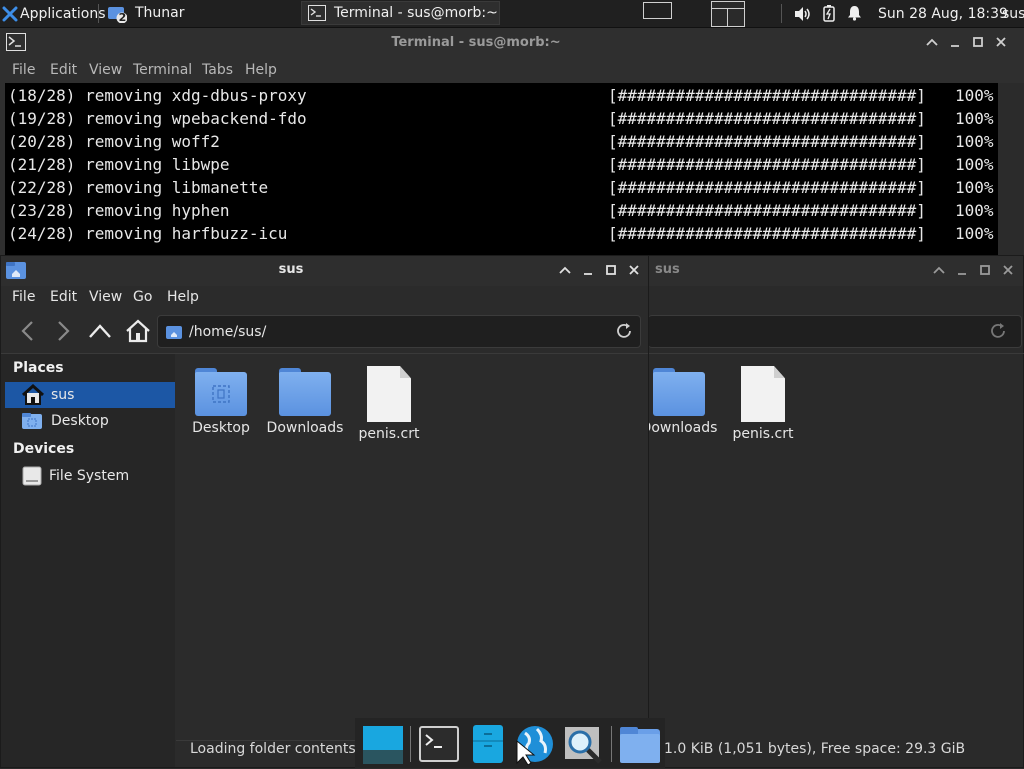 The width and height of the screenshot is (1024, 769). What do you see at coordinates (803, 16) in the screenshot?
I see `volume-icon` at bounding box center [803, 16].